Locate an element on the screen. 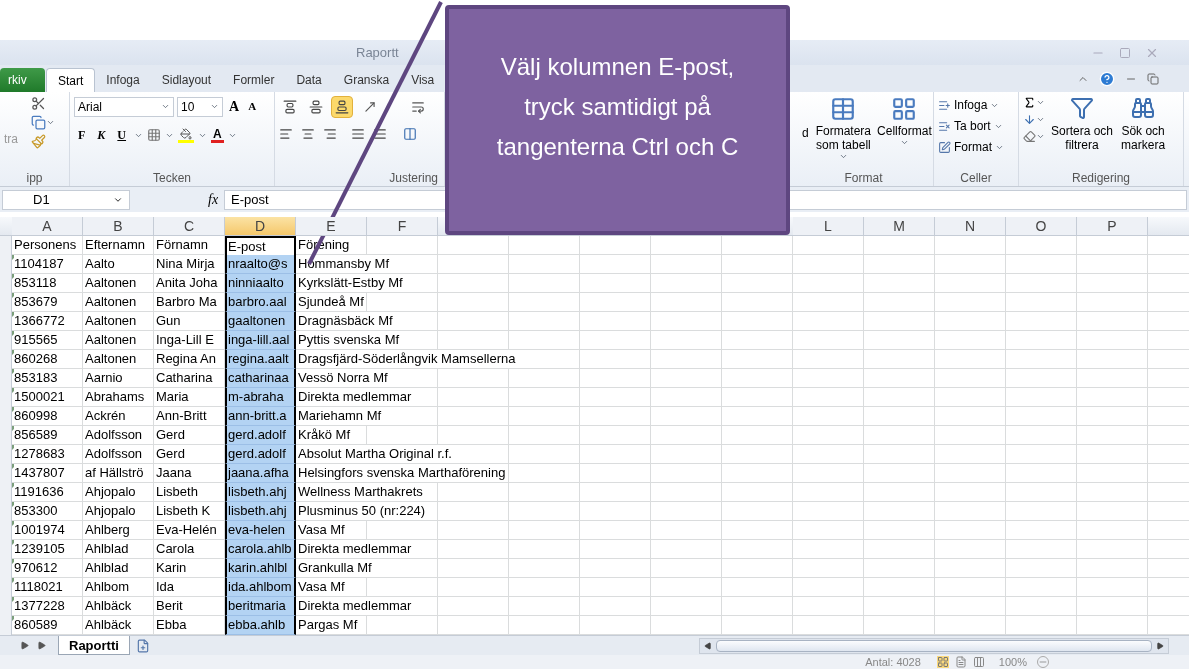 The width and height of the screenshot is (1189, 669). file-tab: rkiv is located at coordinates (22, 80).